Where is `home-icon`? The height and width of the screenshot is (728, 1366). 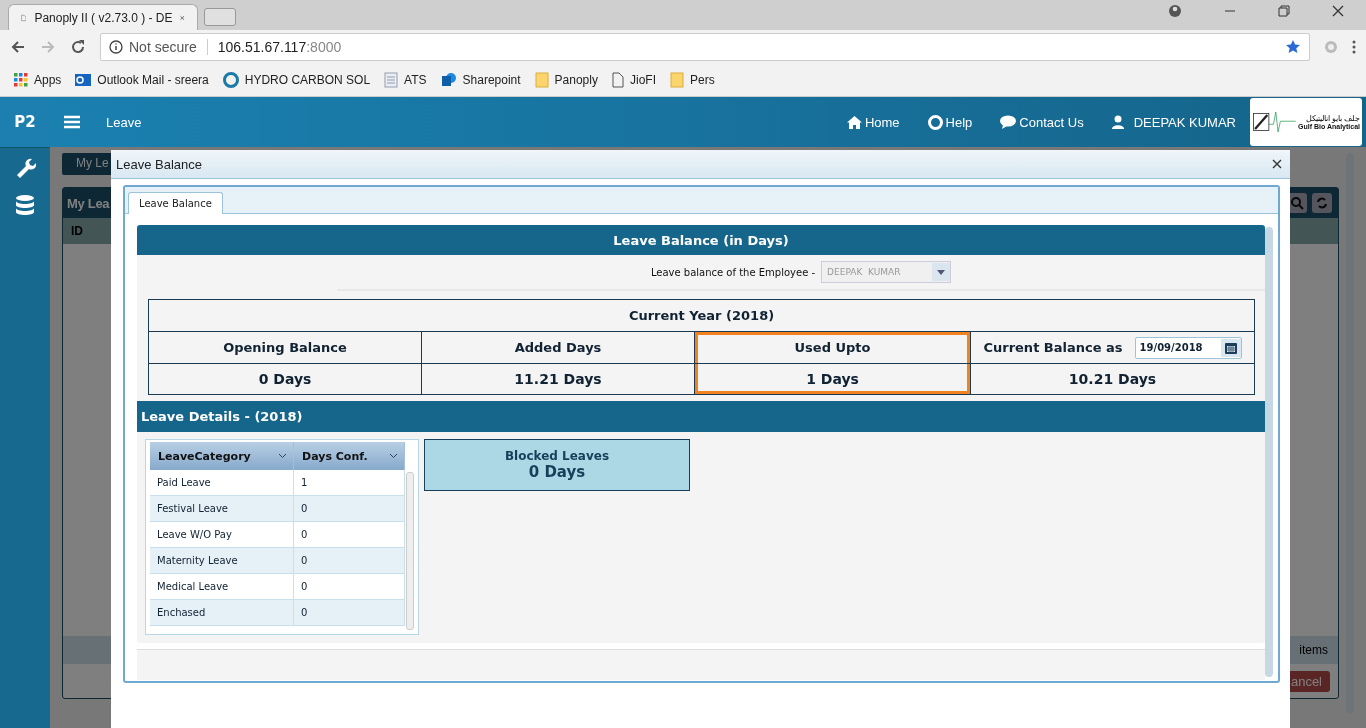
home-icon is located at coordinates (854, 122).